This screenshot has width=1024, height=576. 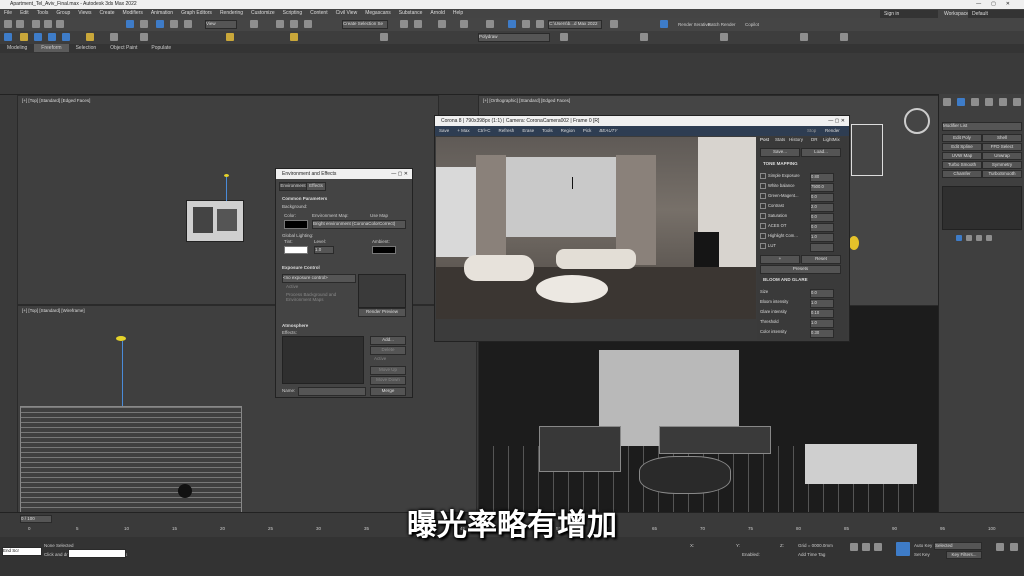 I want to click on ribbon-tab-populate: Populate, so click(x=161, y=48).